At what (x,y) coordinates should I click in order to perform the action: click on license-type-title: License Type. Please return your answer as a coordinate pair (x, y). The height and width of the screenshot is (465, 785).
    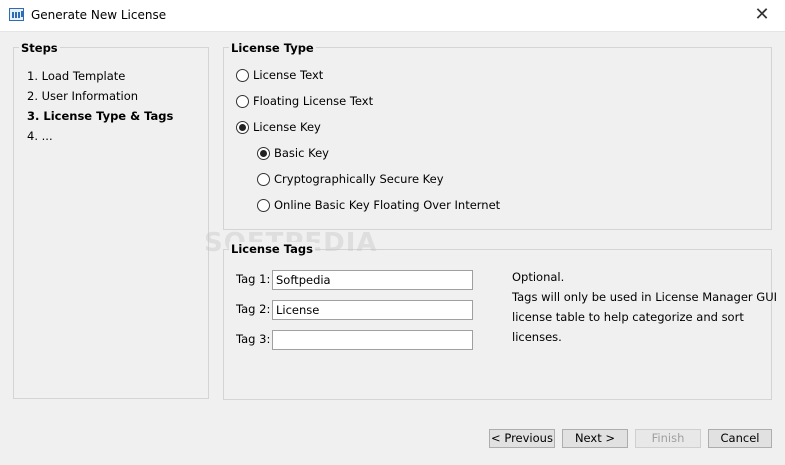
    Looking at the image, I should click on (272, 48).